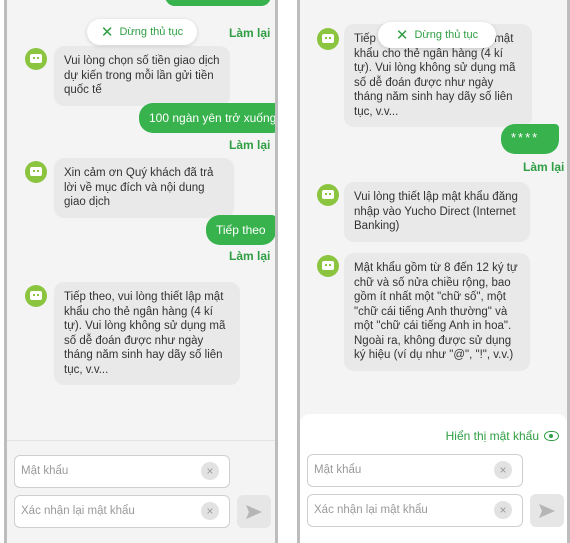 The height and width of the screenshot is (543, 570). Describe the element at coordinates (551, 436) in the screenshot. I see `eye-icon` at that location.